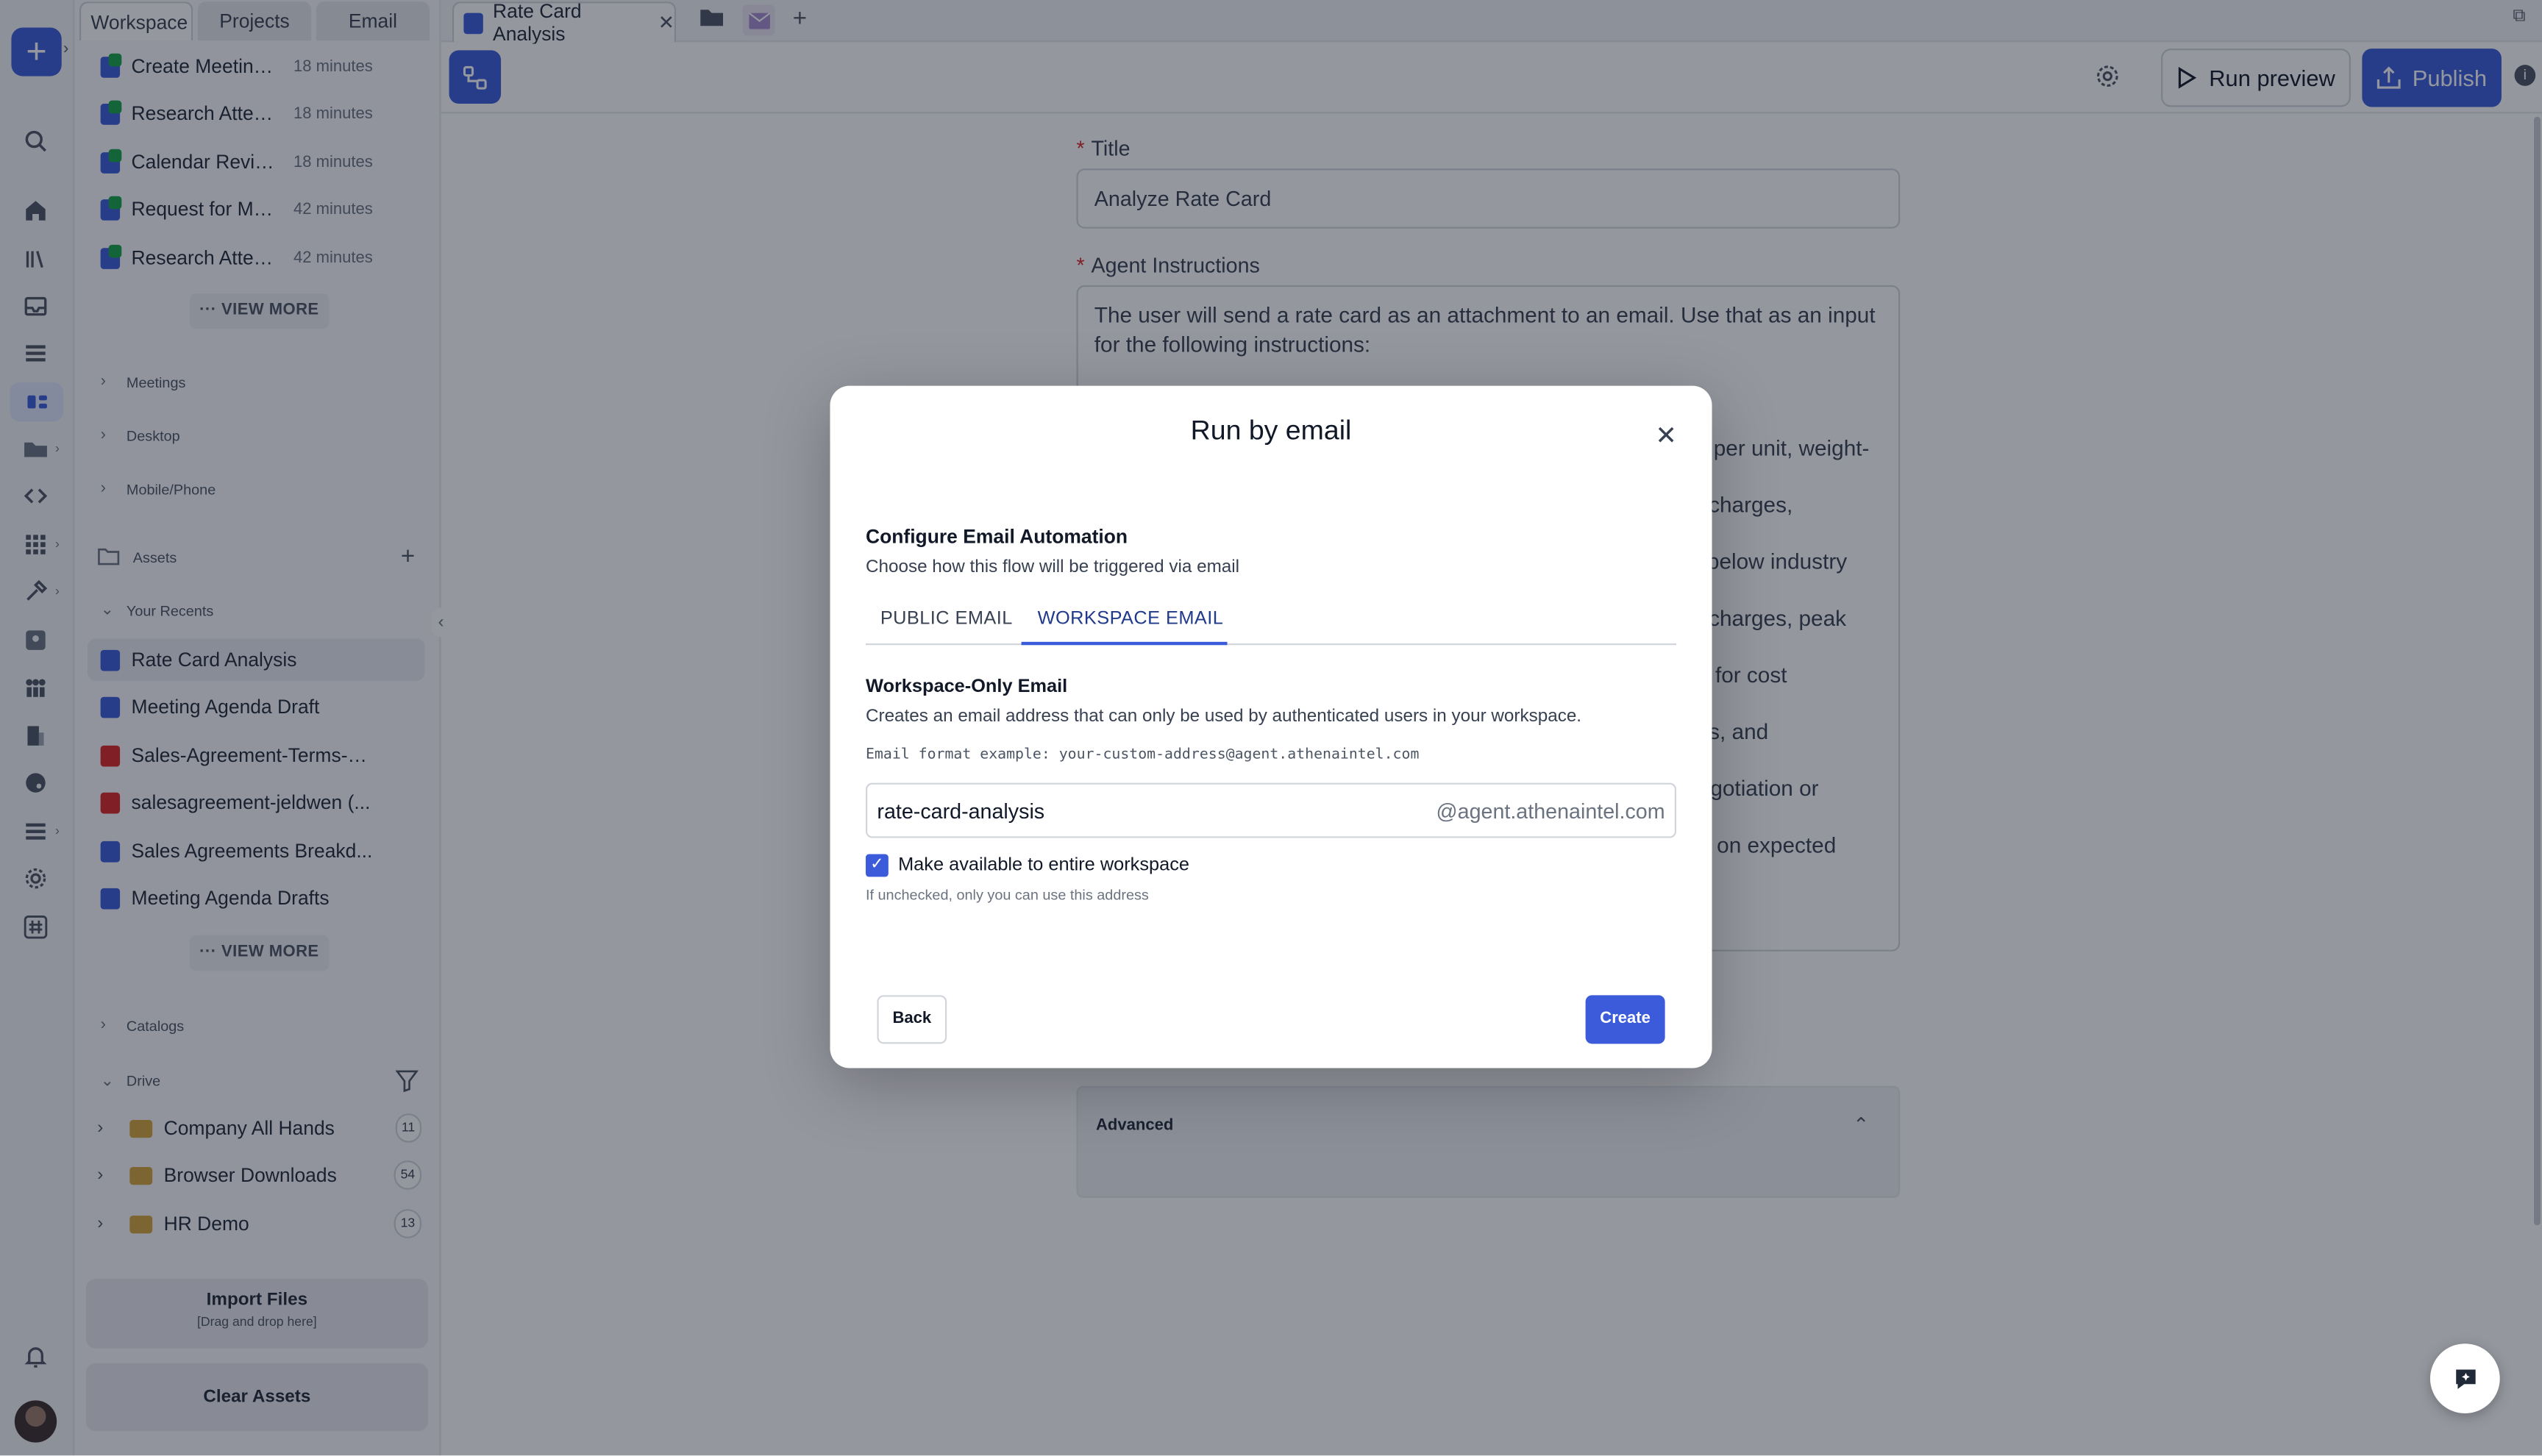  What do you see at coordinates (1131, 619) in the screenshot?
I see `tab-workspace-email: WORKSPACE EMAIL` at bounding box center [1131, 619].